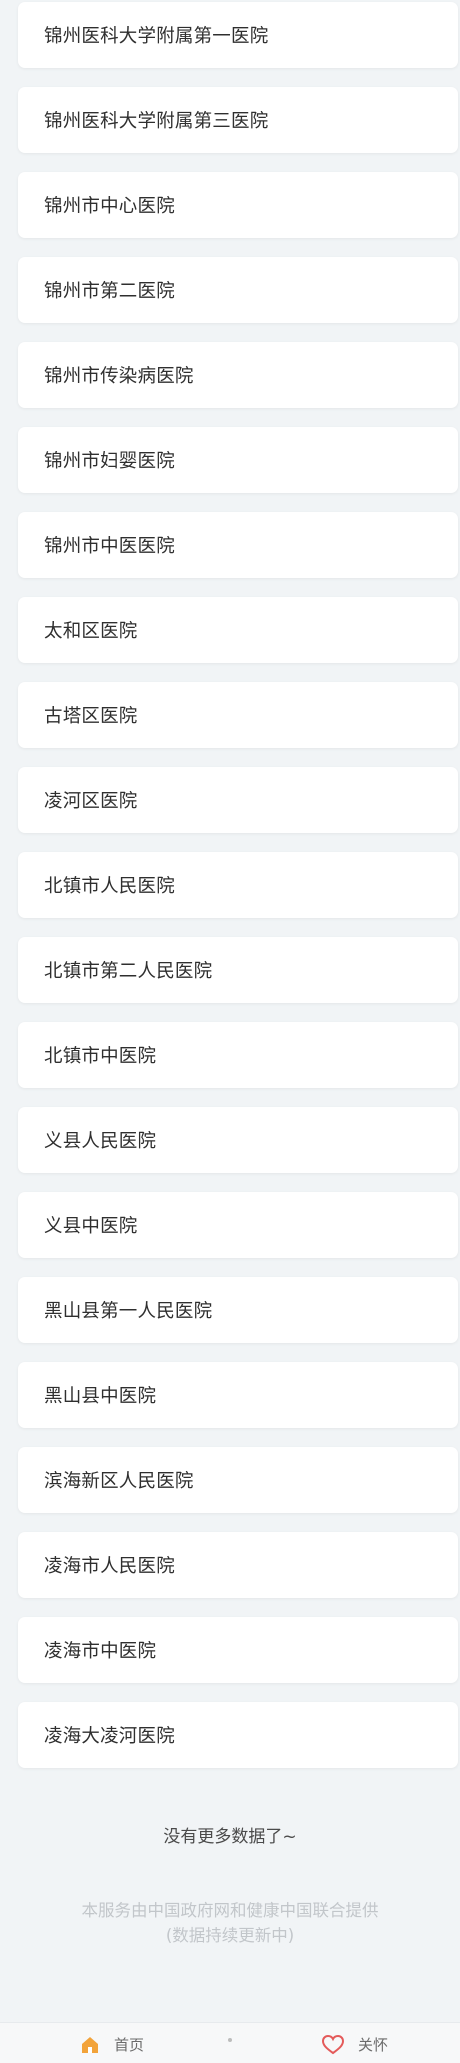  I want to click on hospital-item: 凌海大凌河医院, so click(238, 1735).